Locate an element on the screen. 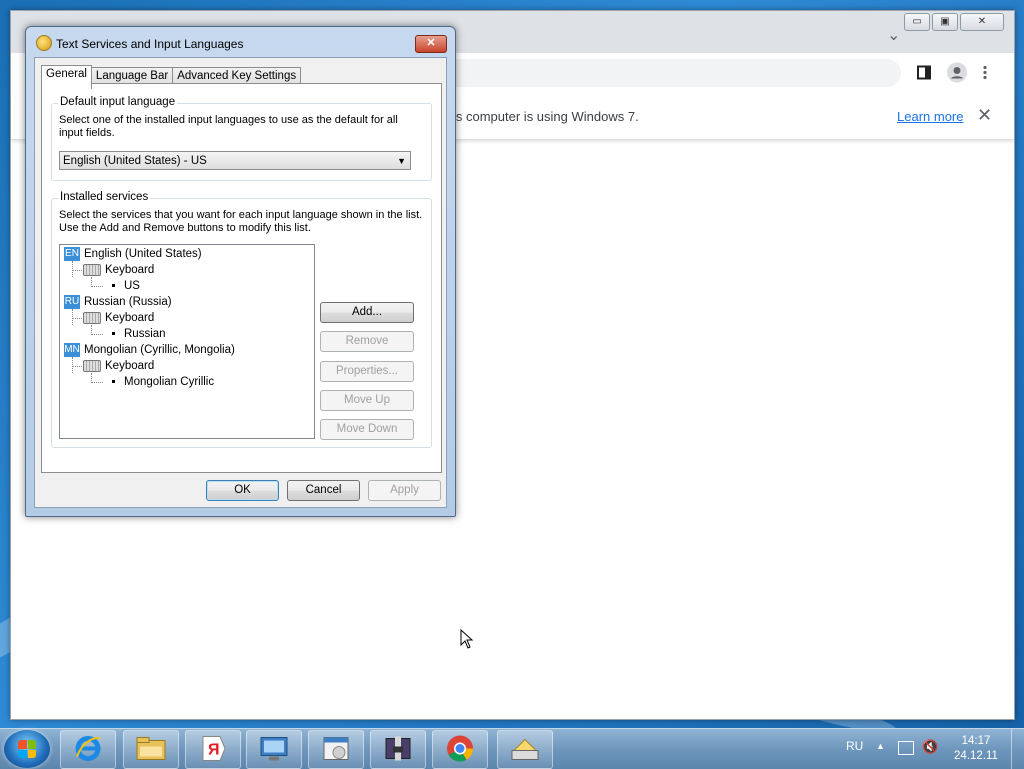 The height and width of the screenshot is (769, 1024). taskbar-internet-explorer is located at coordinates (88, 749).